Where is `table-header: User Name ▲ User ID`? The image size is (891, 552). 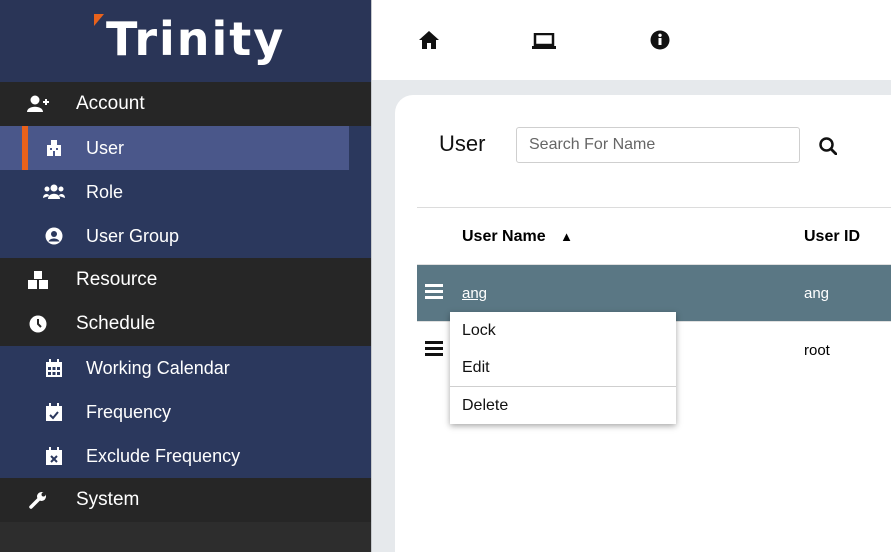
table-header: User Name ▲ User ID is located at coordinates (654, 236).